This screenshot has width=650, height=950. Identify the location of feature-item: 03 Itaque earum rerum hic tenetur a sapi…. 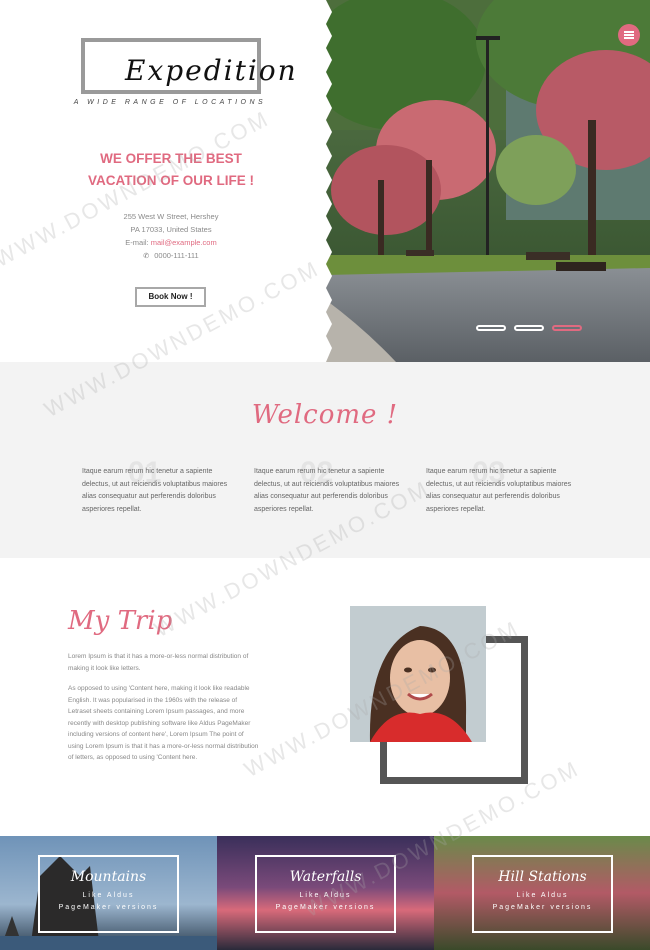
(506, 486).